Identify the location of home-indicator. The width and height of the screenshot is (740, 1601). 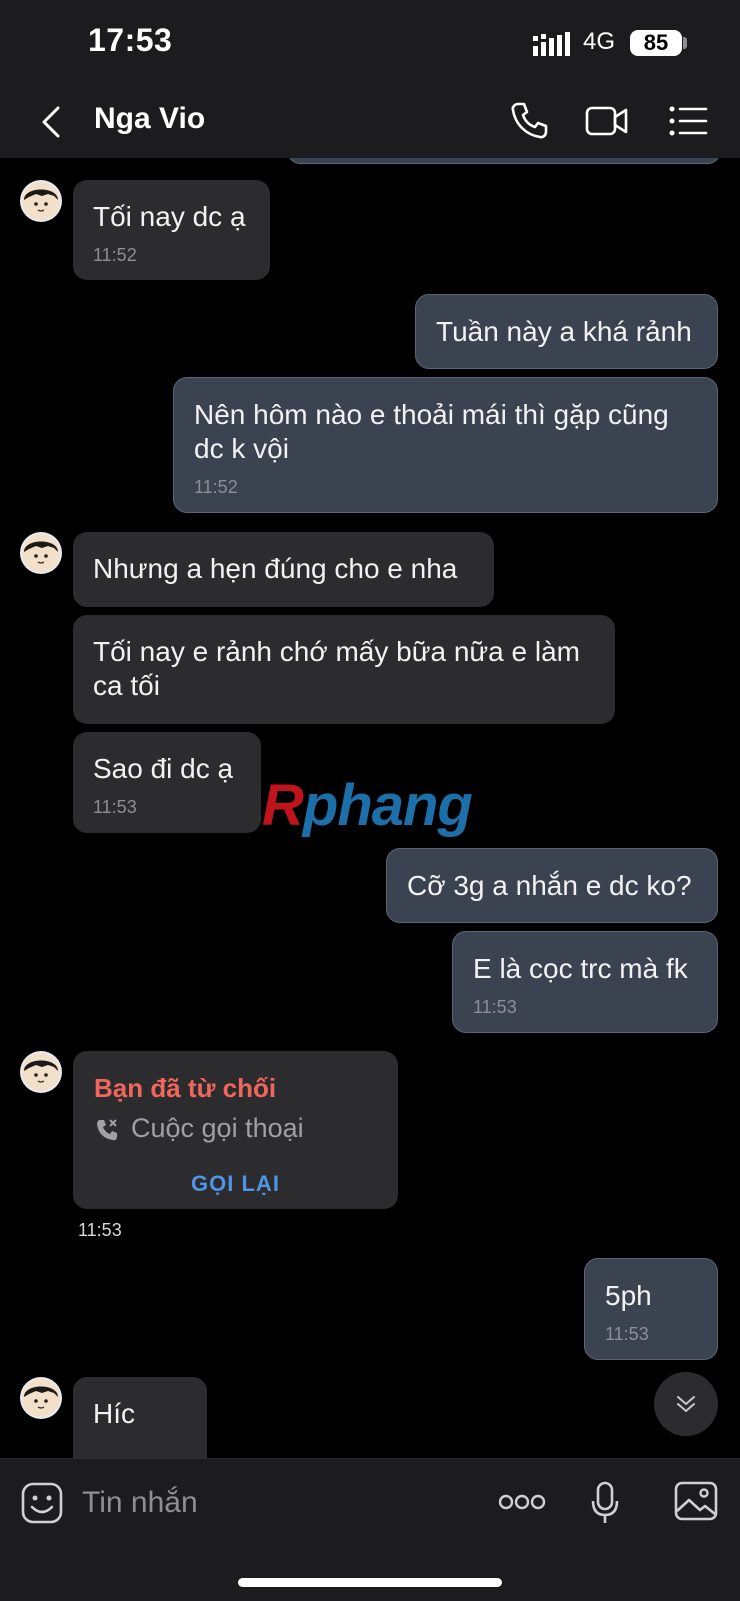
(370, 1582).